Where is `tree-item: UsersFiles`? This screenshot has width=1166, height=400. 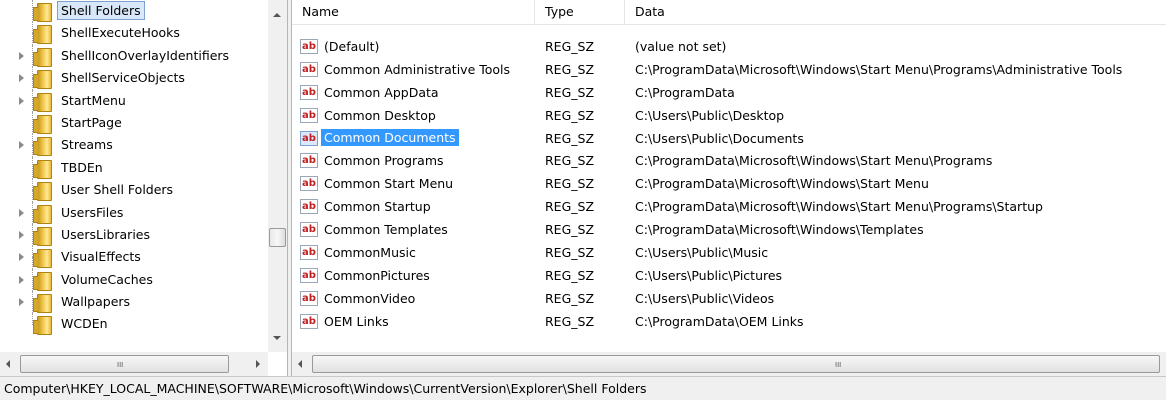 tree-item: UsersFiles is located at coordinates (134, 212).